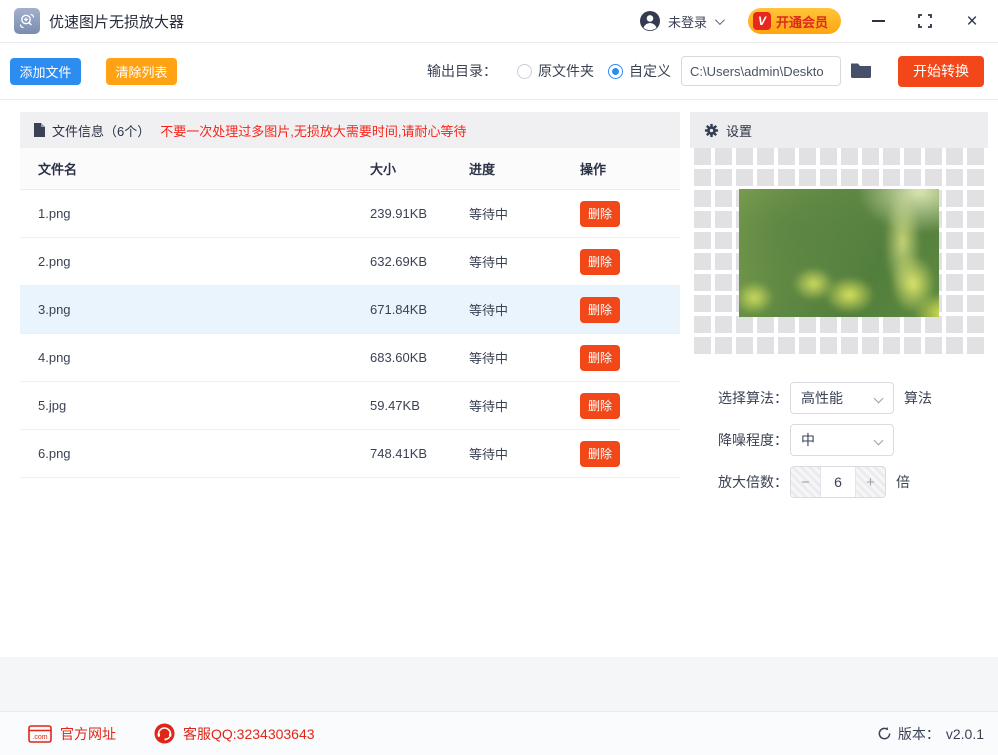  Describe the element at coordinates (870, 482) in the screenshot. I see `scale-increase-button: +` at that location.